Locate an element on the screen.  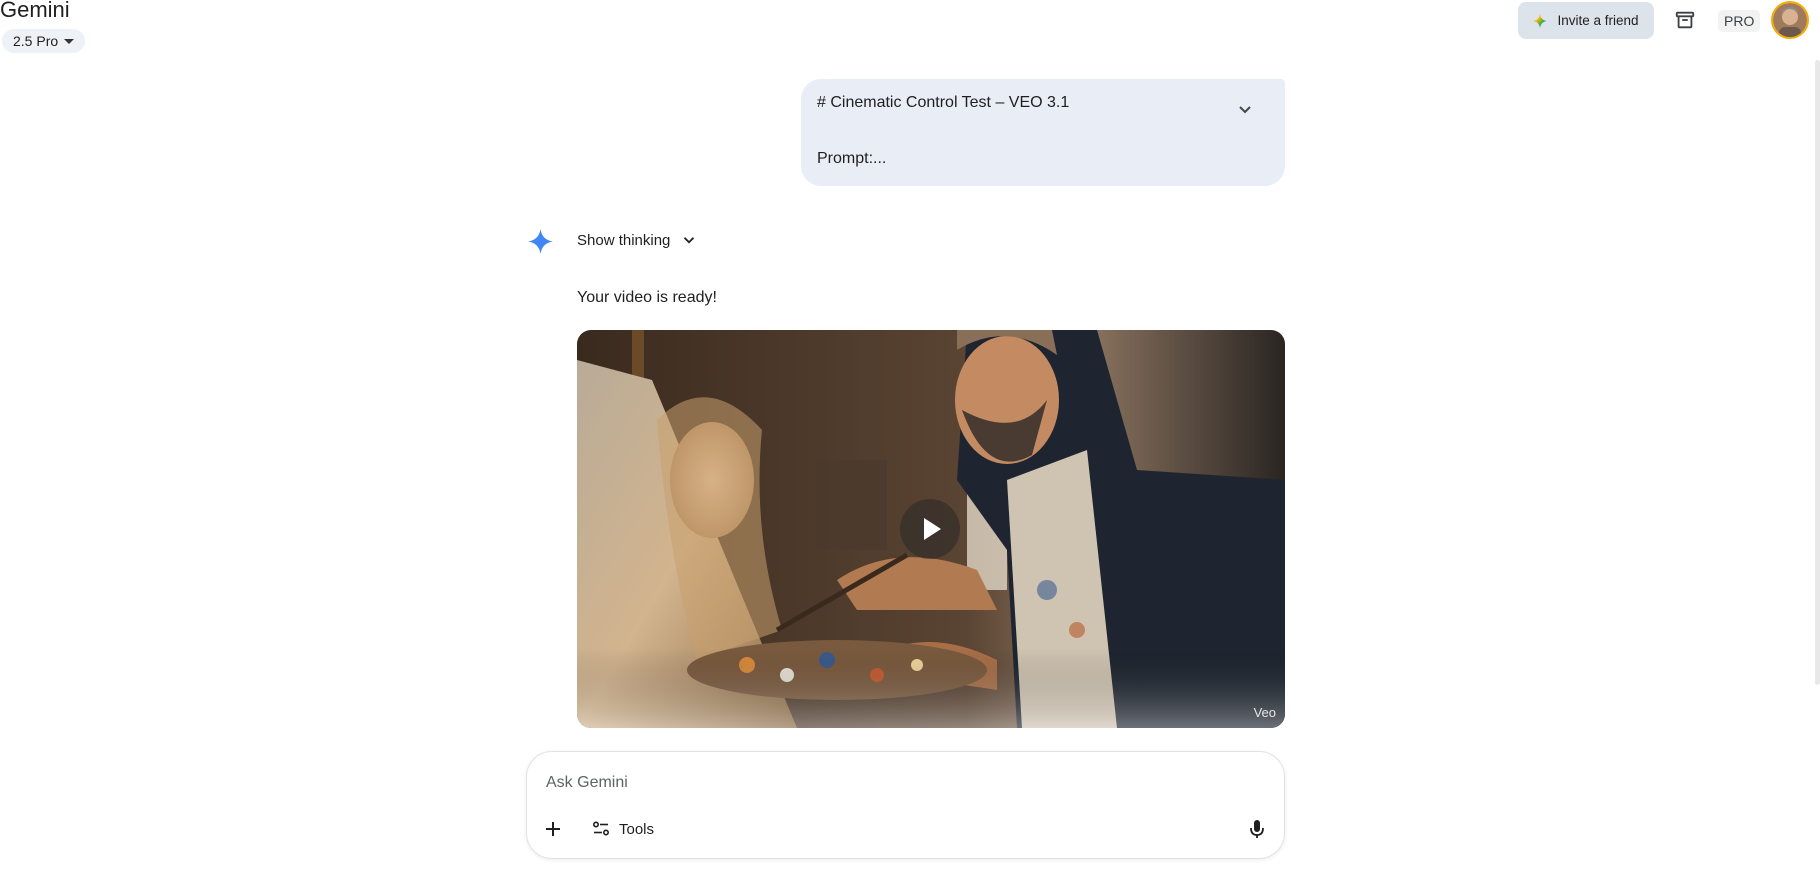
archive-icon is located at coordinates (1685, 20).